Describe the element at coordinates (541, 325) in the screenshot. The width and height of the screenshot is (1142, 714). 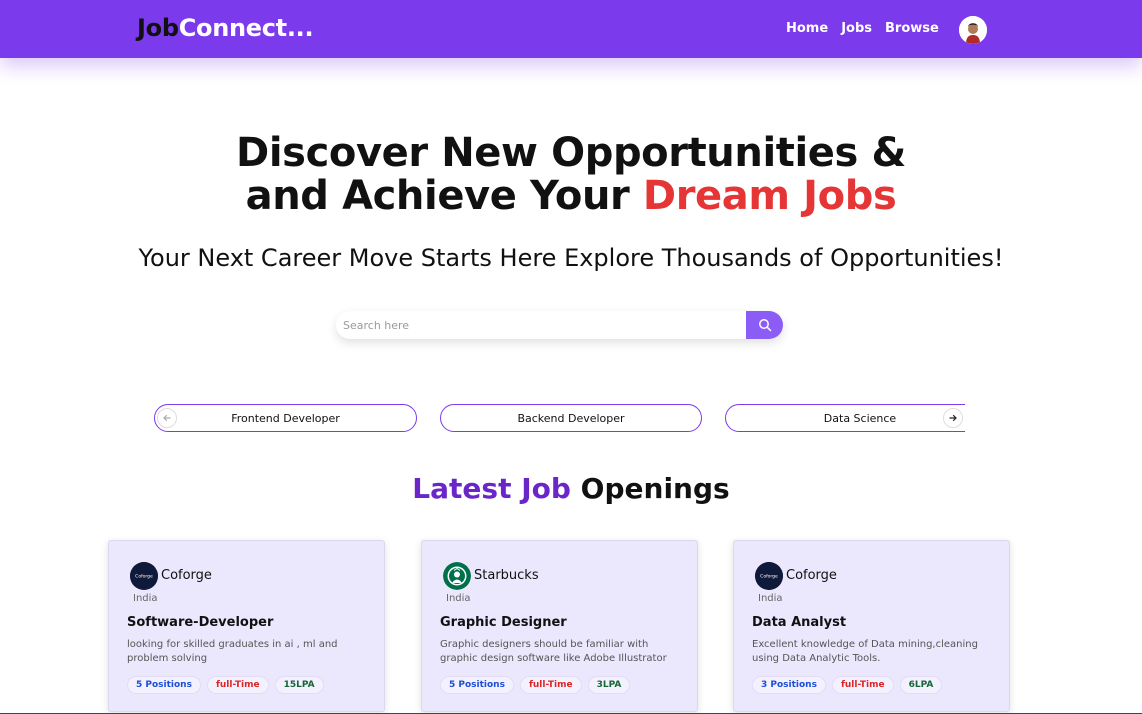
I see `search-input` at that location.